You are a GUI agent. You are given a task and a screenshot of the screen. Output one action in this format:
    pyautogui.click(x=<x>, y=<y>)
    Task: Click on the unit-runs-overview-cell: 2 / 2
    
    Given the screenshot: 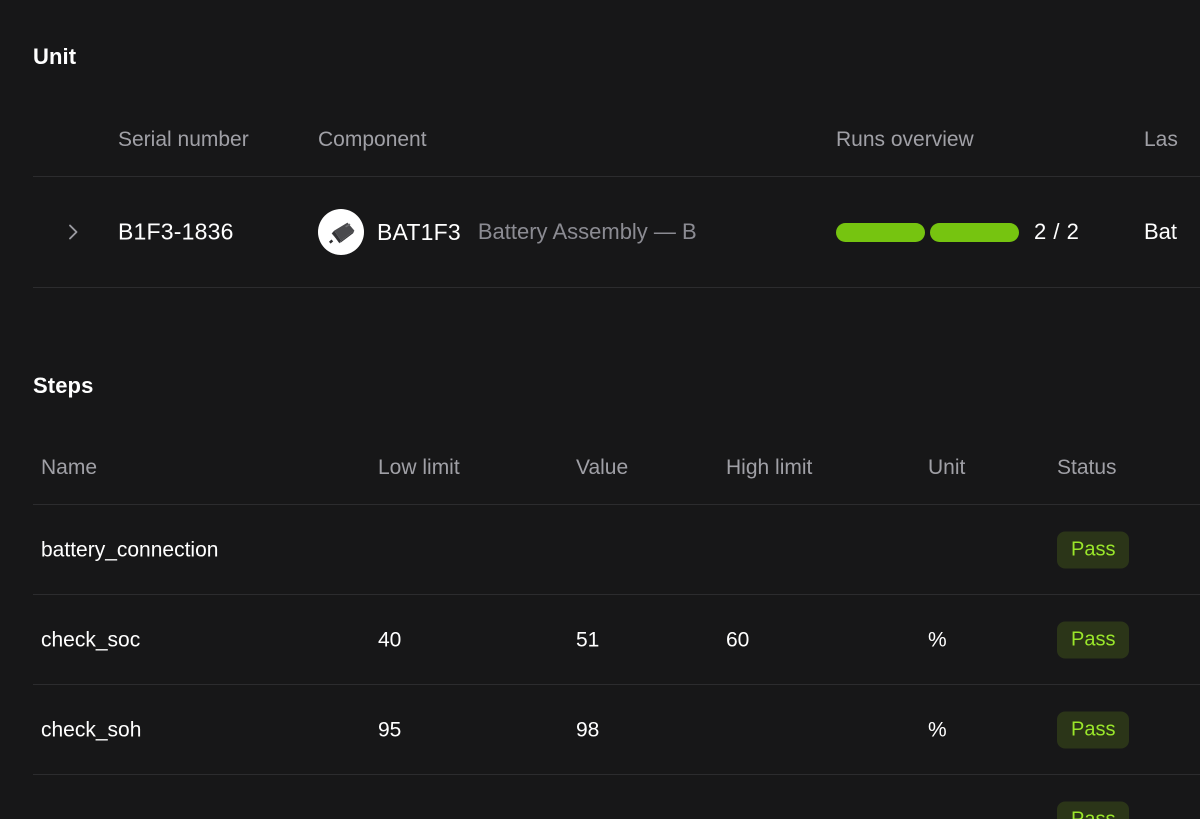 What is the action you would take?
    pyautogui.click(x=957, y=232)
    